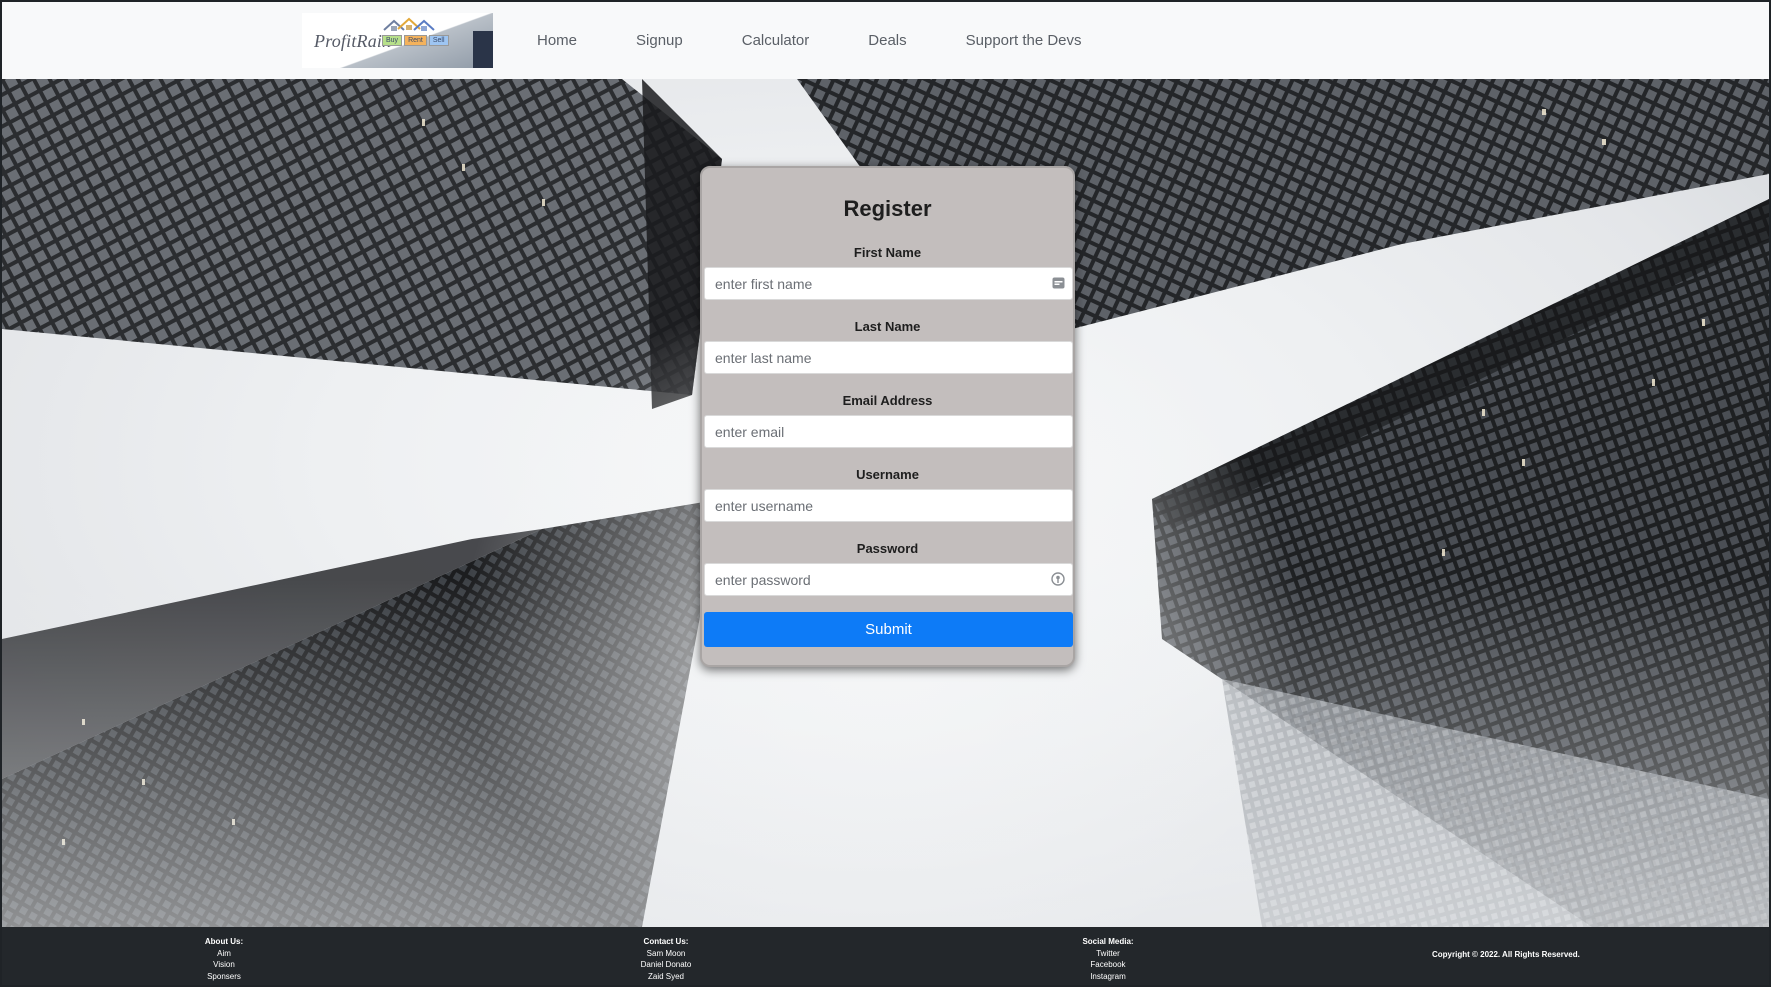  What do you see at coordinates (666, 954) in the screenshot?
I see `footer-contact-sam-moon: Sam Moon` at bounding box center [666, 954].